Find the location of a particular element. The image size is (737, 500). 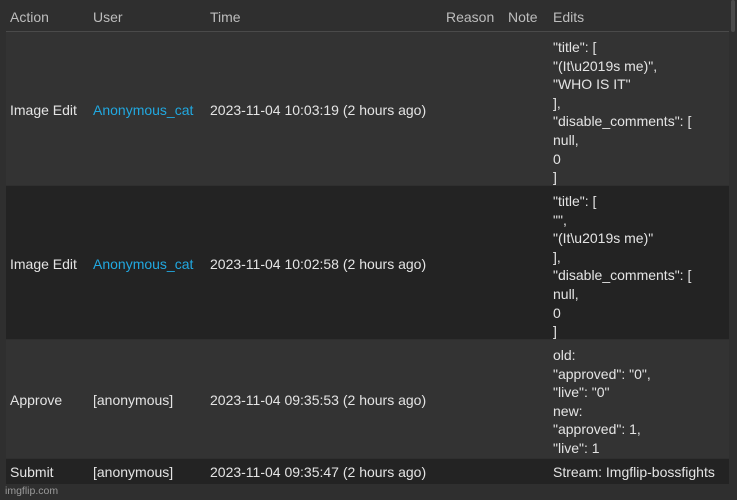

header-time: Time is located at coordinates (225, 17).